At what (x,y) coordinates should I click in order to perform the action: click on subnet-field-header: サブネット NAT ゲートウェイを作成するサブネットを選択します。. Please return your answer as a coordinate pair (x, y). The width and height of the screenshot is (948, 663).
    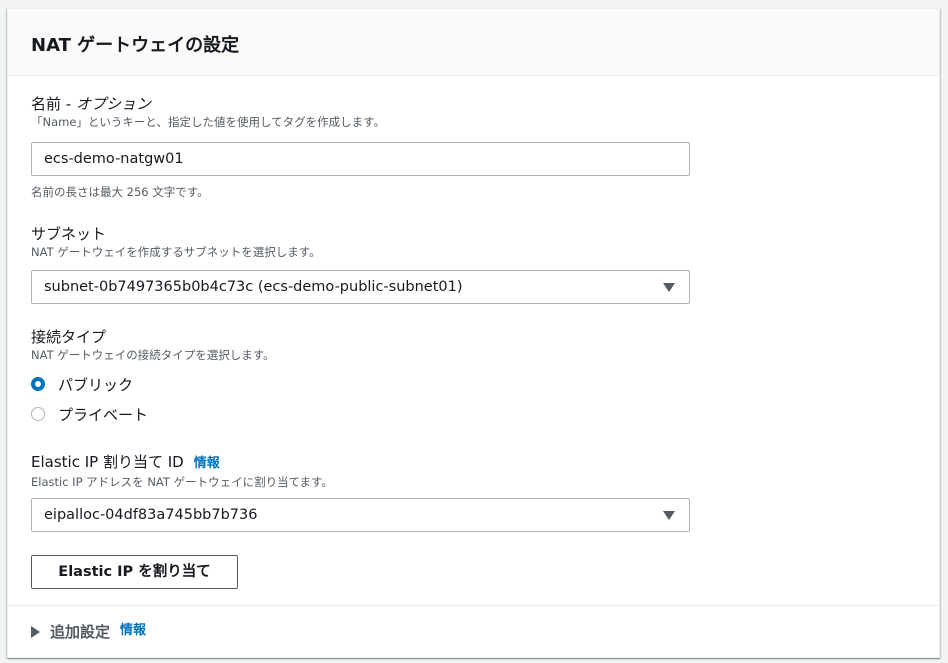
    Looking at the image, I should click on (176, 242).